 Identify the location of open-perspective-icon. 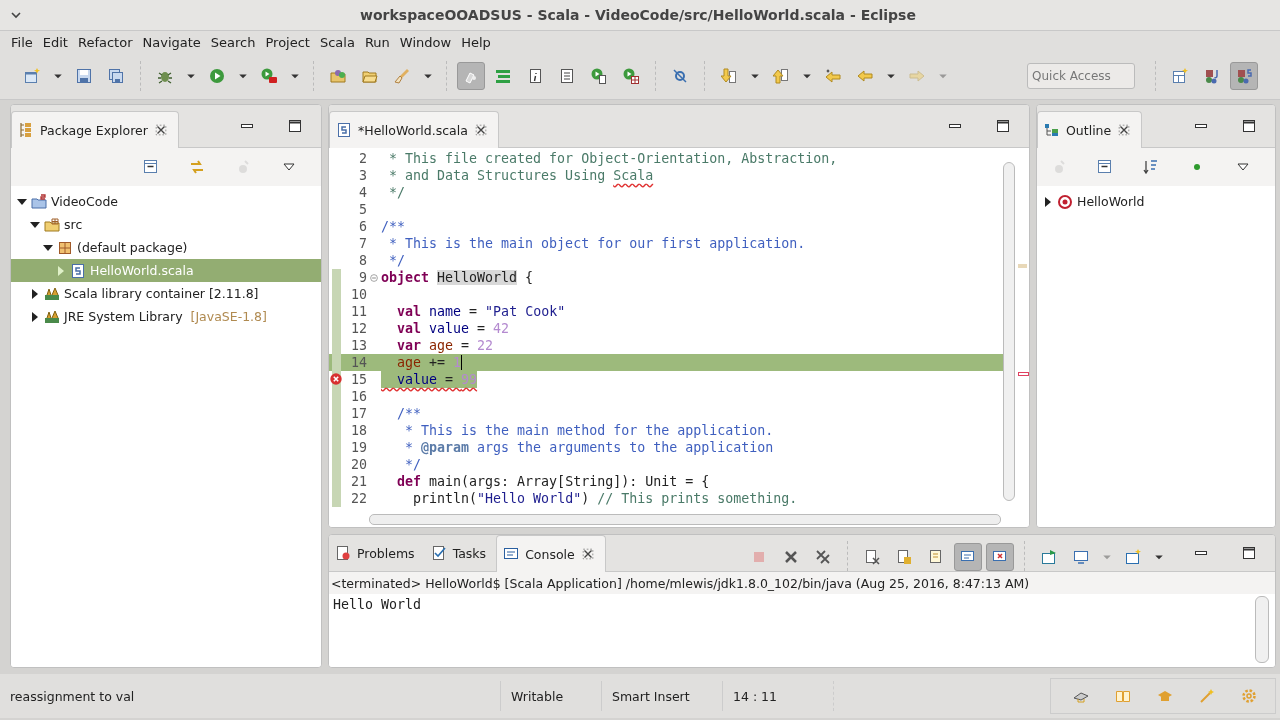
(1180, 76).